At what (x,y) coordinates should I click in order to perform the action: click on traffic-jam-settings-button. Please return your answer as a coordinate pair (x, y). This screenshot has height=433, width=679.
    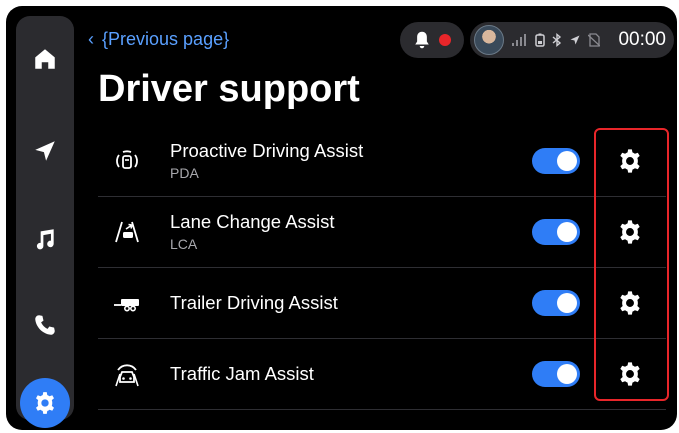
    Looking at the image, I should click on (630, 374).